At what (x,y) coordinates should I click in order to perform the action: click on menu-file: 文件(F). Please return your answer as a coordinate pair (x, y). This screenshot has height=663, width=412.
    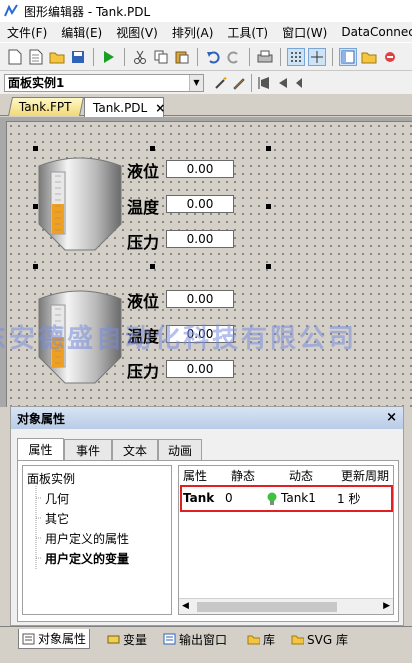
    Looking at the image, I should click on (27, 32).